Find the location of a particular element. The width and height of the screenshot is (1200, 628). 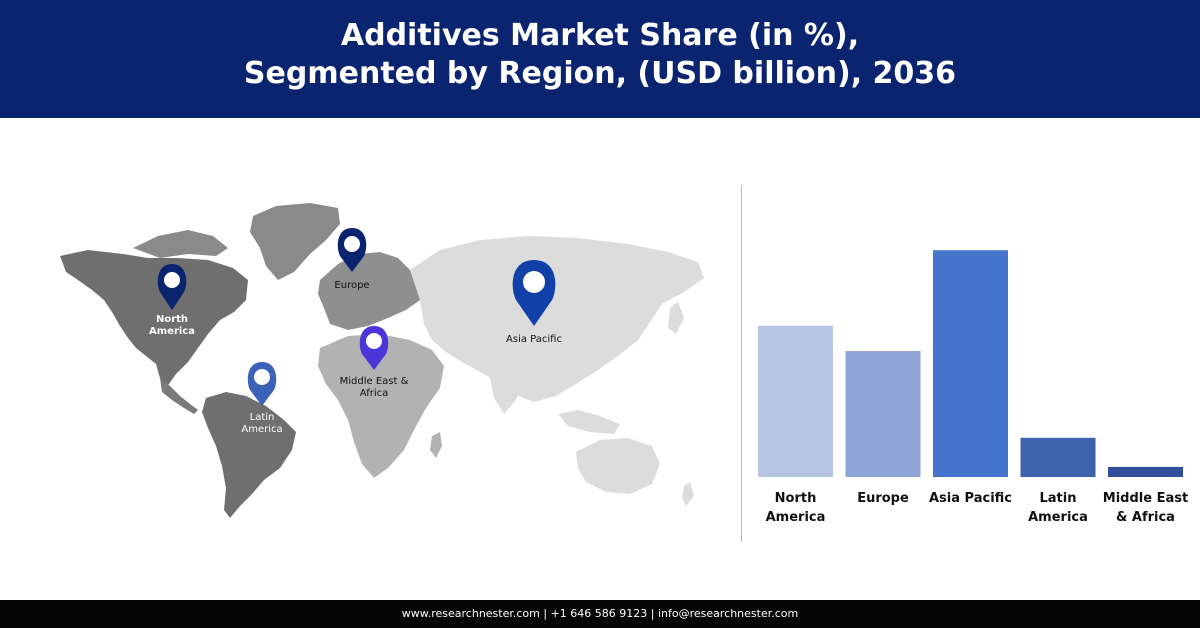

central-america-shape is located at coordinates (179, 396).